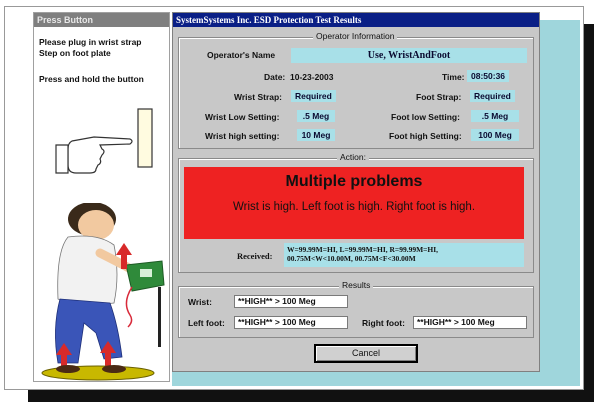  What do you see at coordinates (258, 97) in the screenshot?
I see `wrist-strap-label: Wrist Strap:` at bounding box center [258, 97].